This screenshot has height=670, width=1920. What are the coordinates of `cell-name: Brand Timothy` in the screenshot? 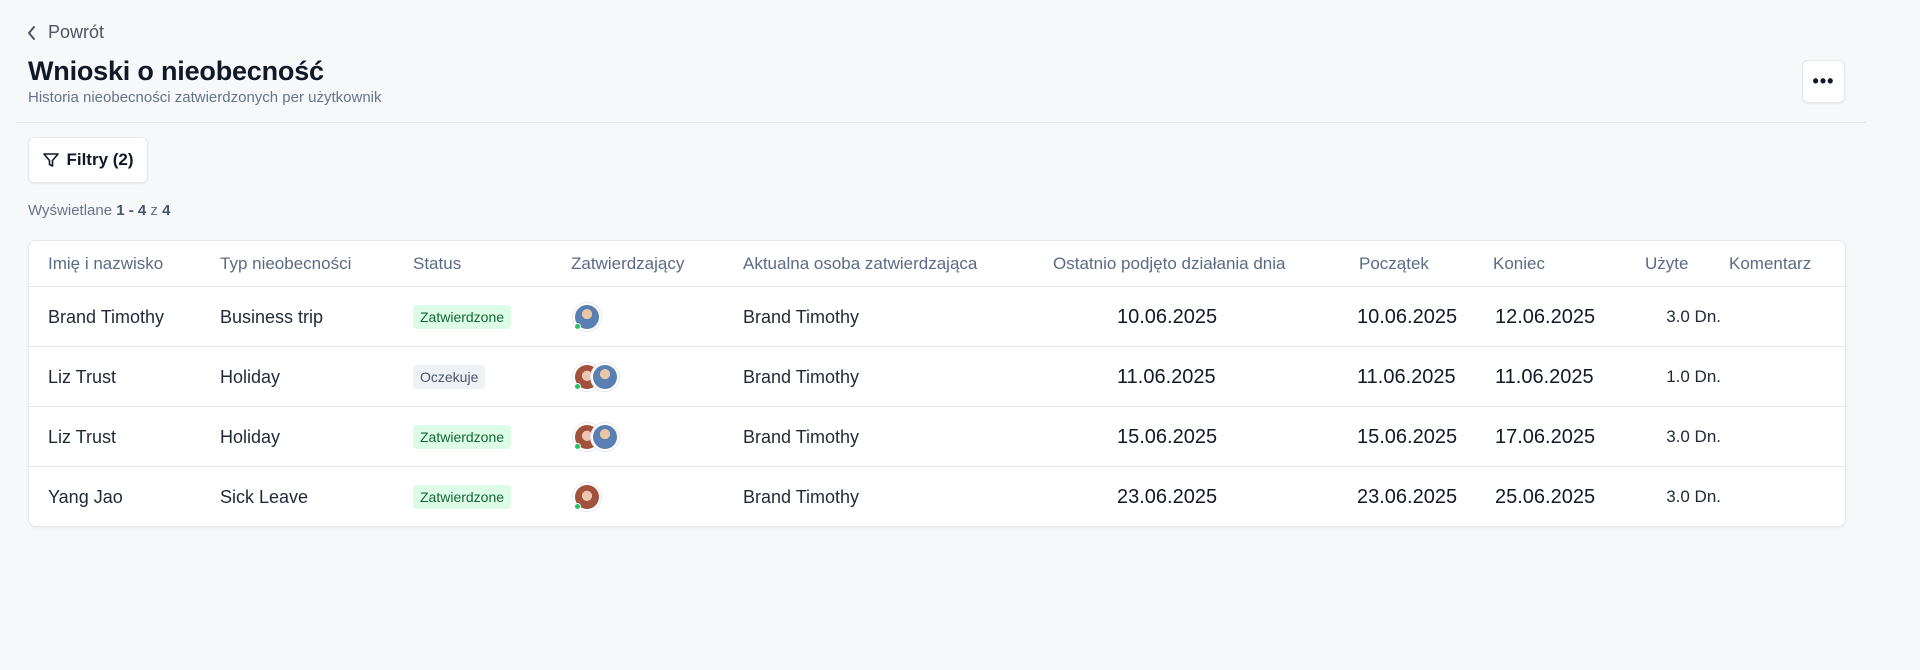 It's located at (106, 317).